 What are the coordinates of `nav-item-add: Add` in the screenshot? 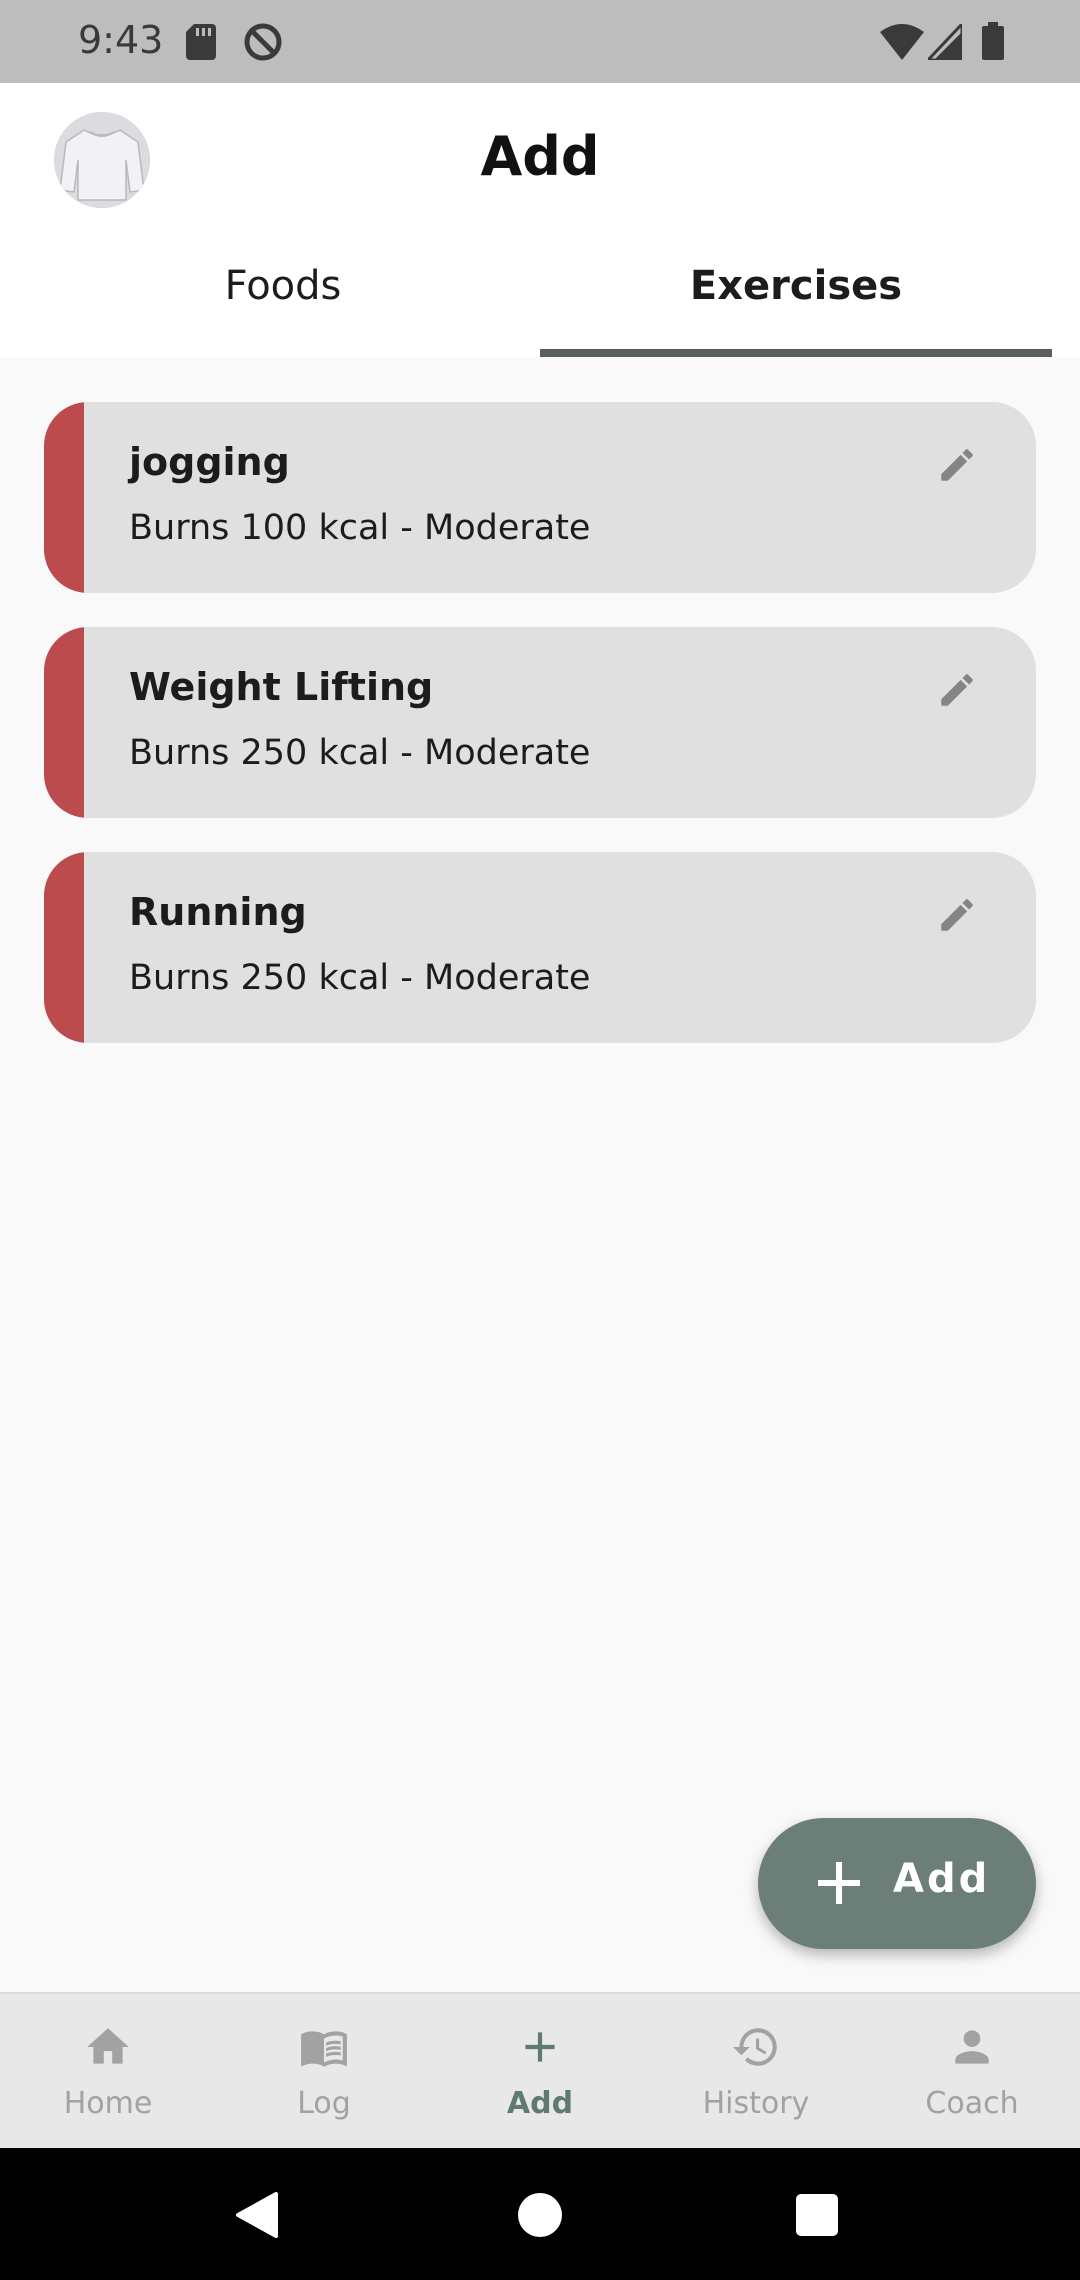 It's located at (540, 2072).